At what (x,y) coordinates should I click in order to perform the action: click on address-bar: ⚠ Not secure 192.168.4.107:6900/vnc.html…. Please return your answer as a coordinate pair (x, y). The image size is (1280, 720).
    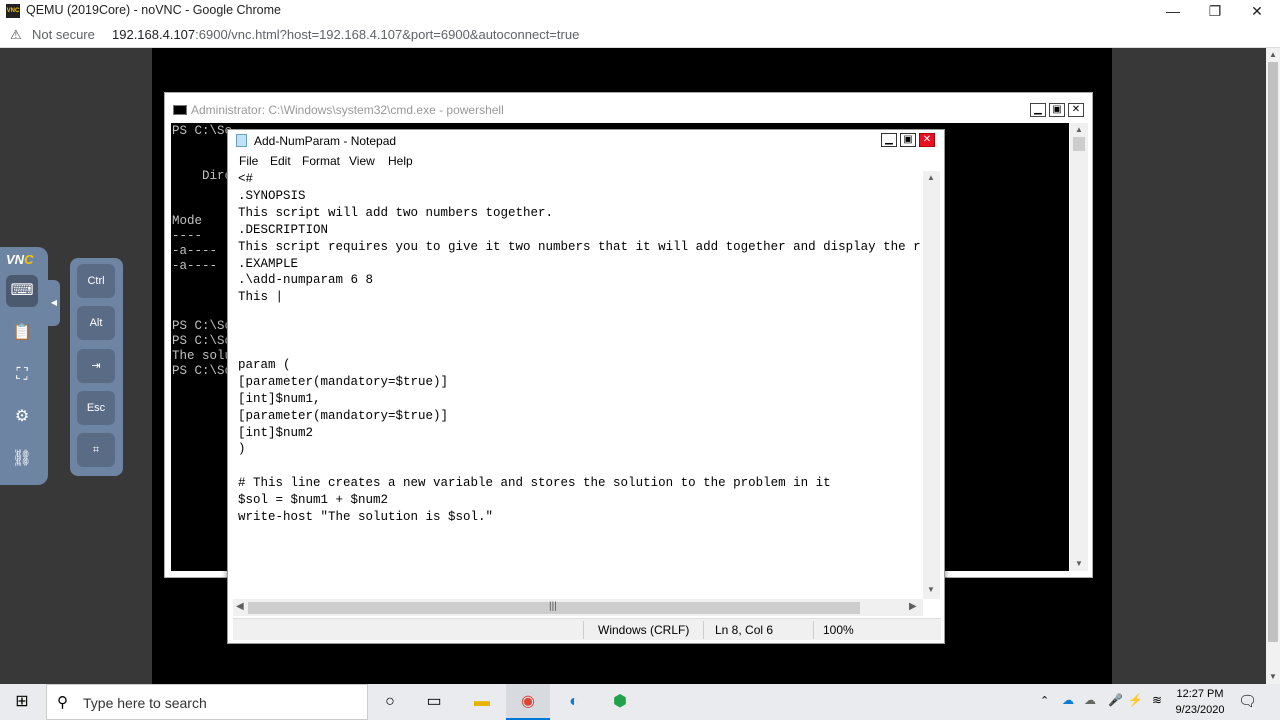
    Looking at the image, I should click on (640, 35).